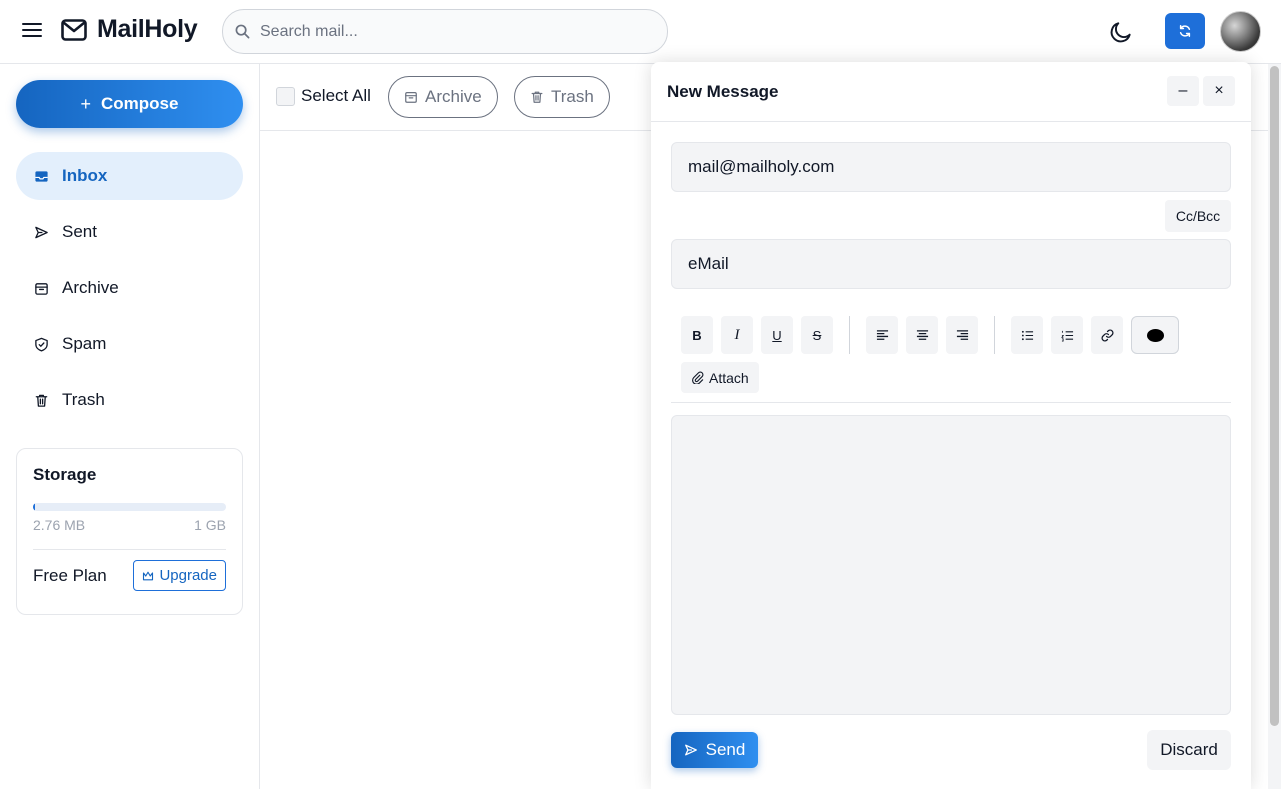 The width and height of the screenshot is (1281, 789). I want to click on numbered-list-button, so click(1067, 335).